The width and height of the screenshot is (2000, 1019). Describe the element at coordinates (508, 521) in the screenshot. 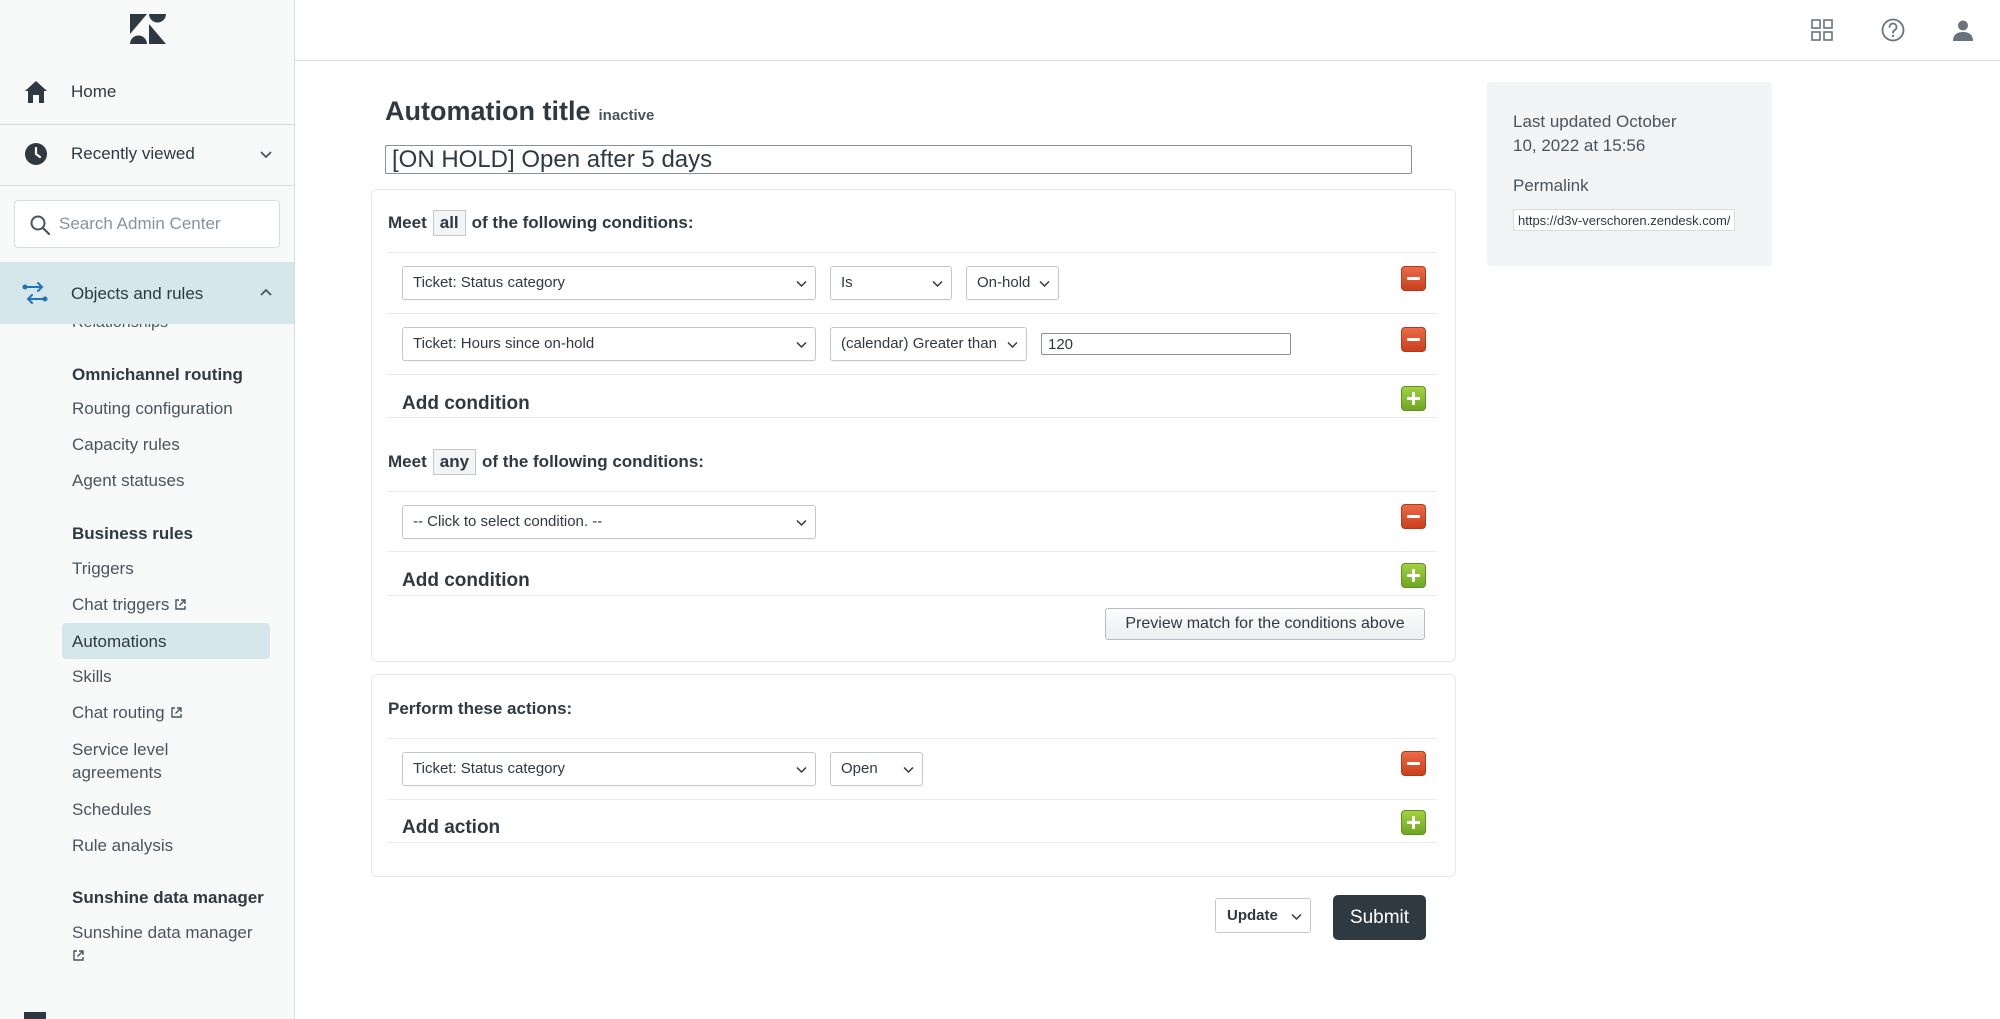

I see `select-value: -- Click to select condition. --` at that location.